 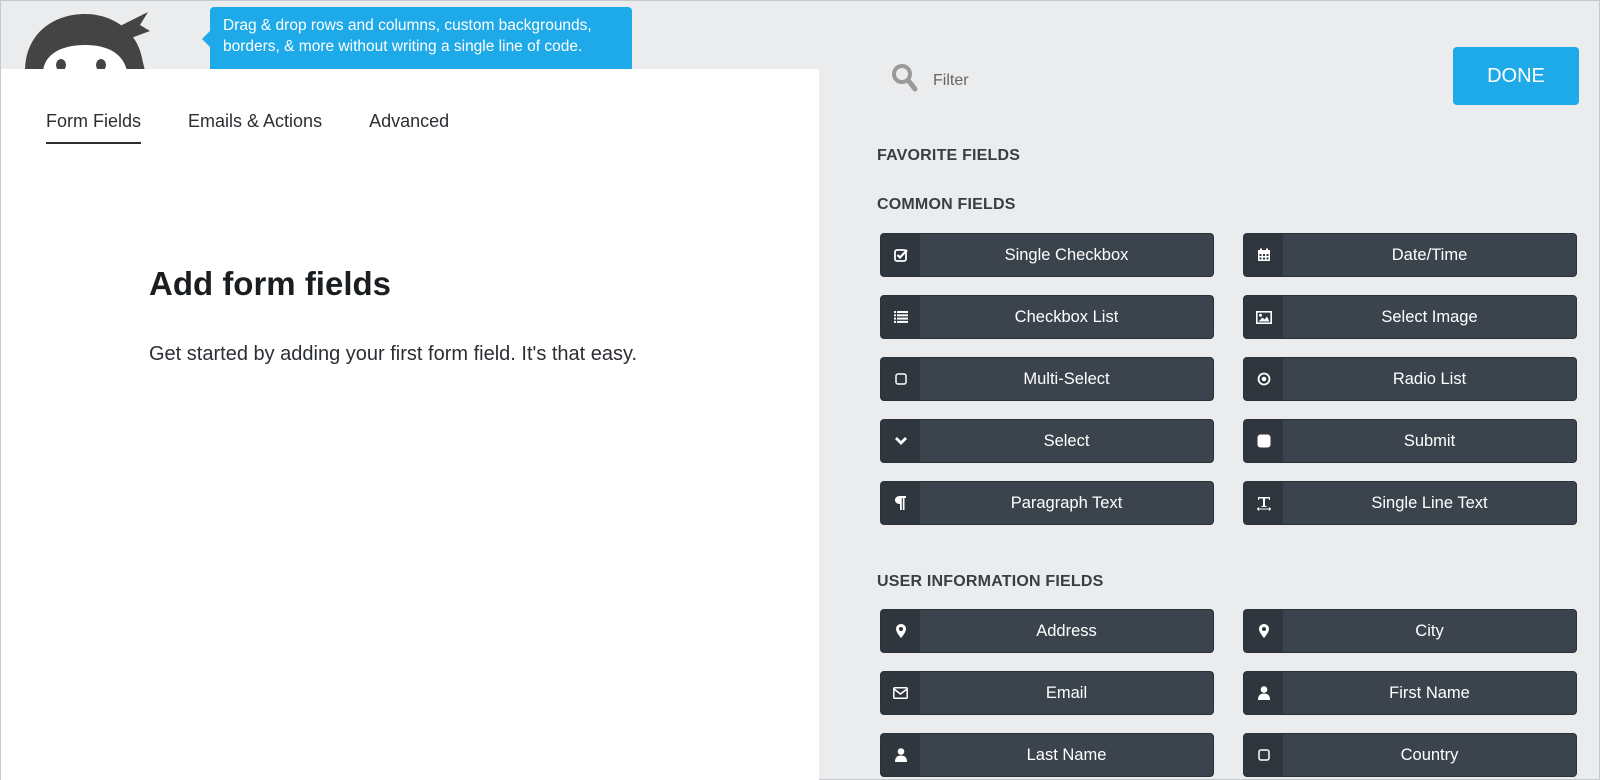 I want to click on field-label: Email, so click(x=1066, y=692).